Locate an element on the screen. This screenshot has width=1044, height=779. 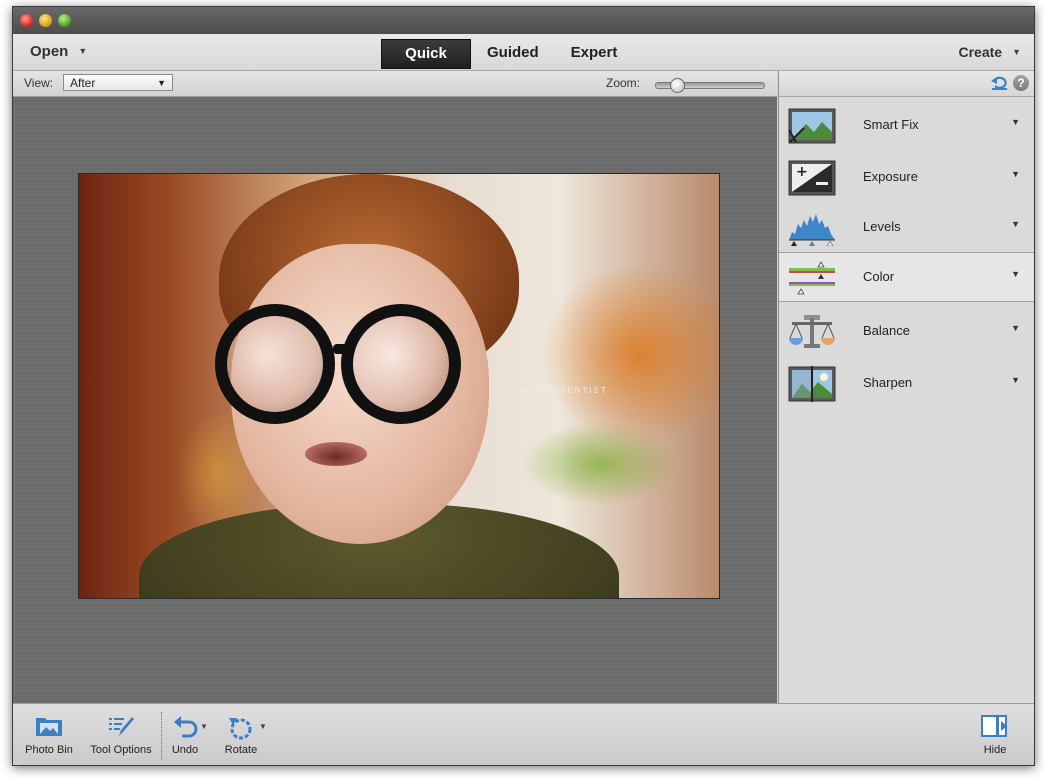
exposure-label: Exposure is located at coordinates (890, 176).